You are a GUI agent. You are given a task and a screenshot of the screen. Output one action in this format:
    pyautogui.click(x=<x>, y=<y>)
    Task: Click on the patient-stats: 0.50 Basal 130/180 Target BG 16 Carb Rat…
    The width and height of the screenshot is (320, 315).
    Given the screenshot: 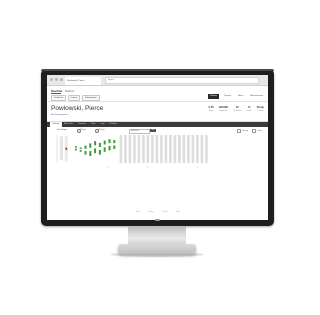 What is the action you would take?
    pyautogui.click(x=236, y=109)
    